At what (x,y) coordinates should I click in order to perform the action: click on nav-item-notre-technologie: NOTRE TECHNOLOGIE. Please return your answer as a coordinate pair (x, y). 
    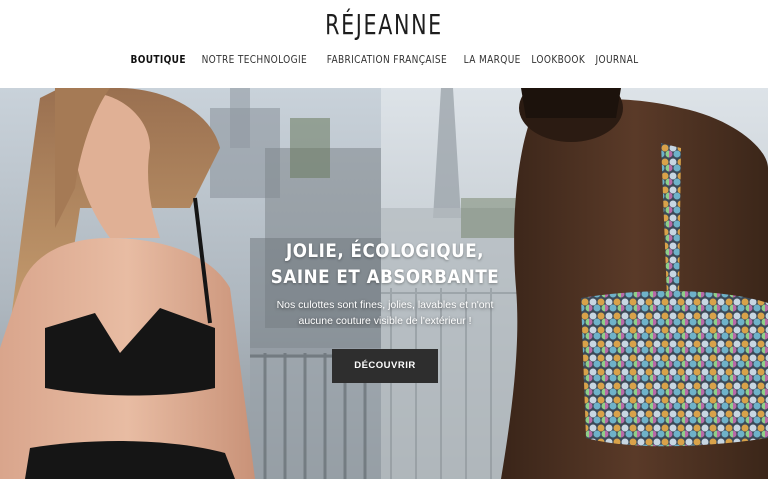
    Looking at the image, I should click on (253, 60).